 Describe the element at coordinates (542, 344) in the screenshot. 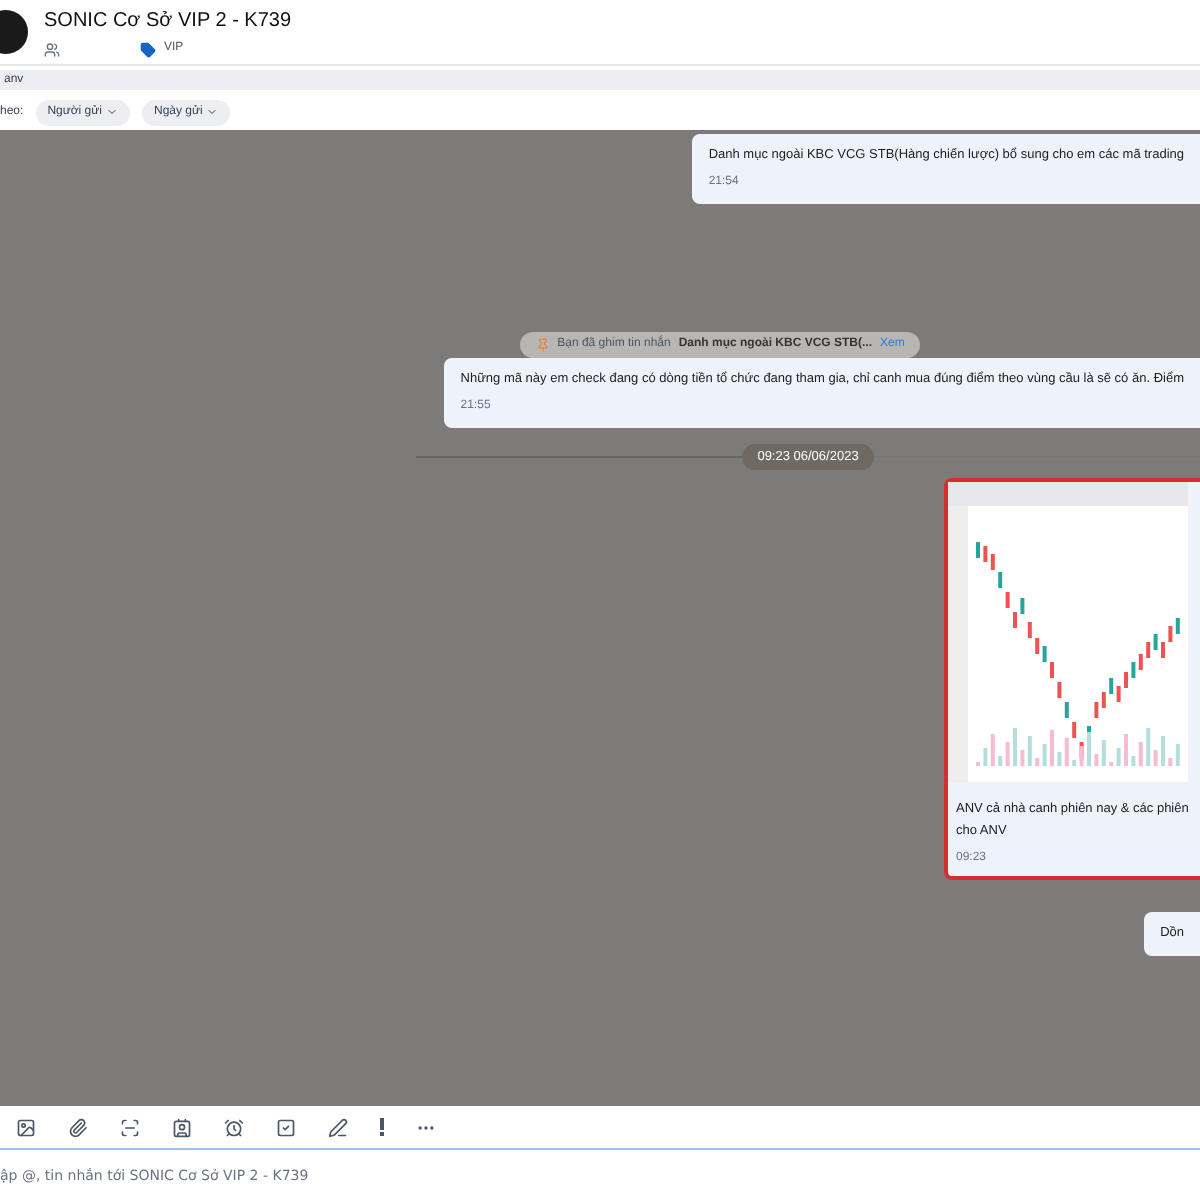

I see `pin-icon` at that location.